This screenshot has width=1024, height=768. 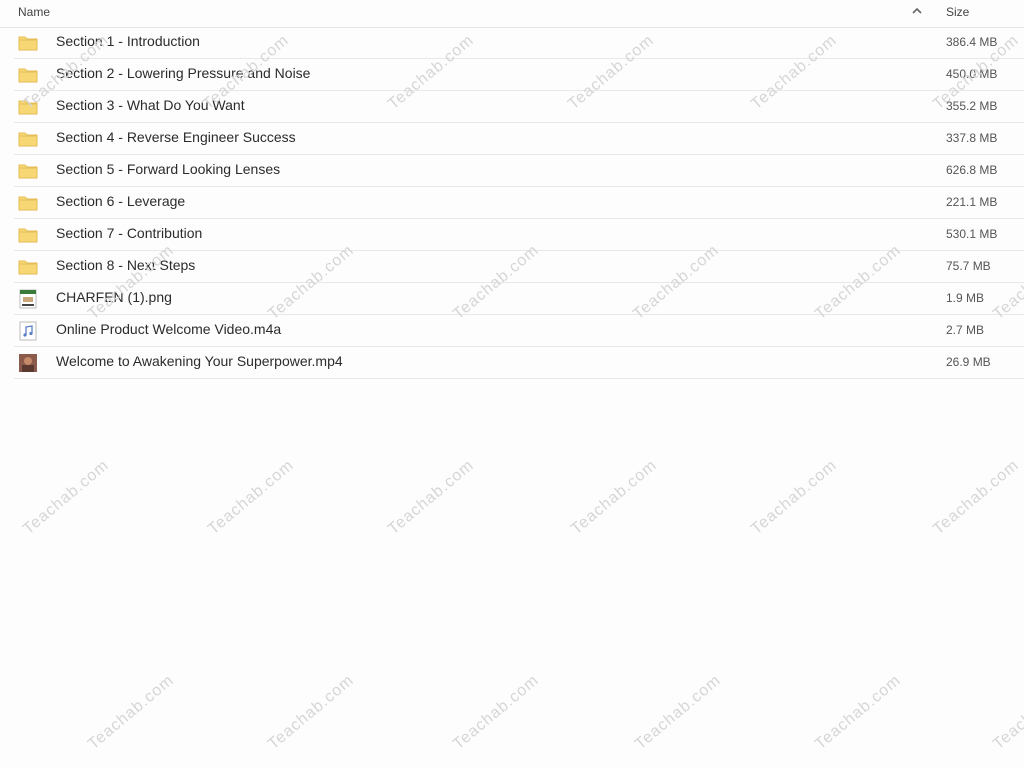 What do you see at coordinates (34, 12) in the screenshot?
I see `name-column-header: Name` at bounding box center [34, 12].